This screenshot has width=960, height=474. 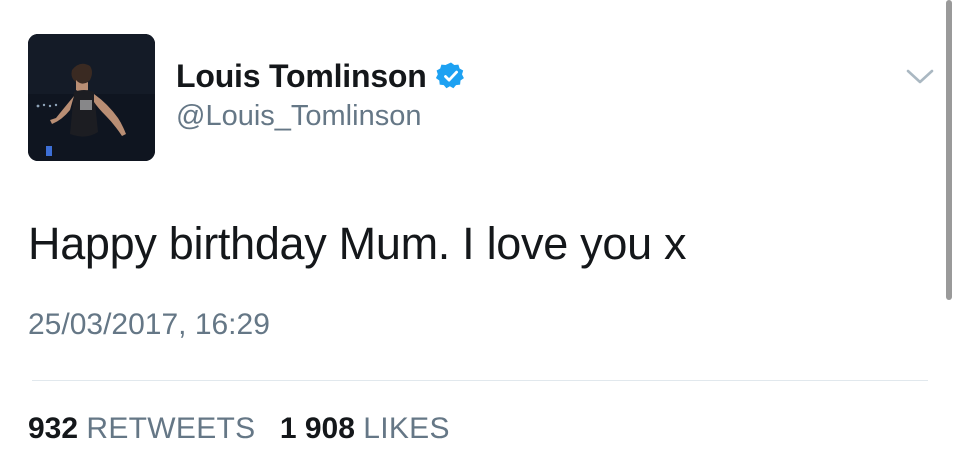 I want to click on scrollbar, so click(x=949, y=150).